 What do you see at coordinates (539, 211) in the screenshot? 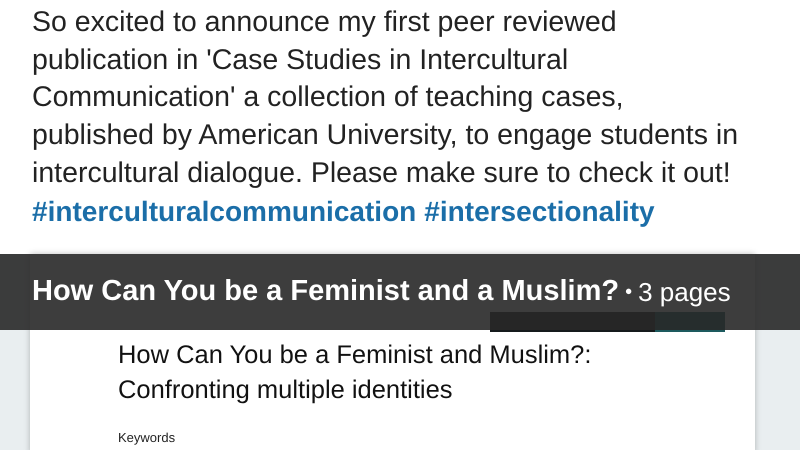
I see `hashtag-link: #intersectionality` at bounding box center [539, 211].